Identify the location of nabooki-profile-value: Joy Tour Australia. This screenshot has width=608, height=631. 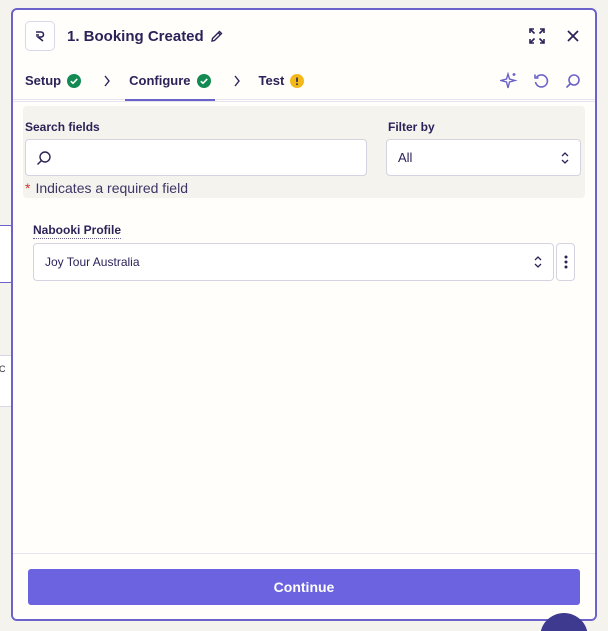
(92, 262).